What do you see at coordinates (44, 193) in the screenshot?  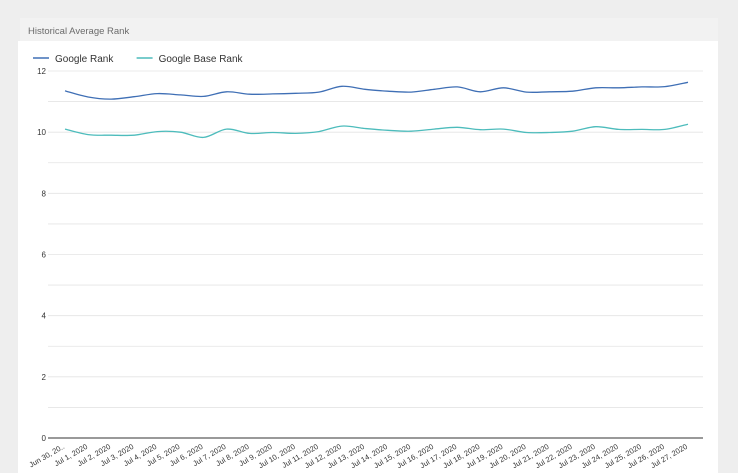 I see `y-tick-label: 8` at bounding box center [44, 193].